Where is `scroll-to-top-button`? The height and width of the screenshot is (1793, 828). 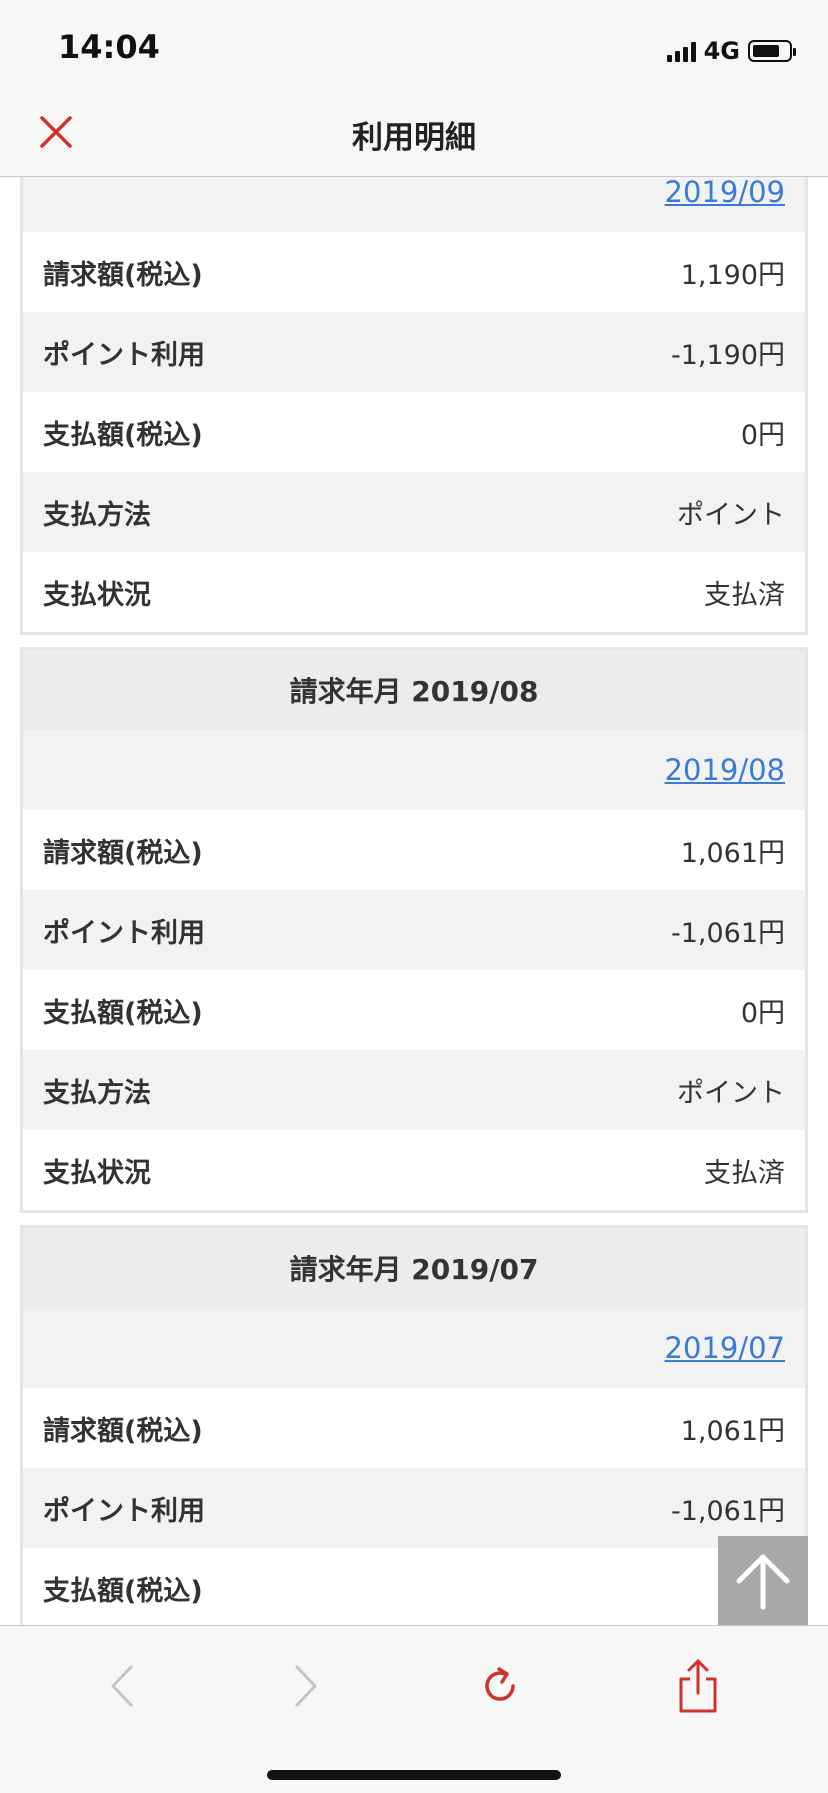 scroll-to-top-button is located at coordinates (763, 1581).